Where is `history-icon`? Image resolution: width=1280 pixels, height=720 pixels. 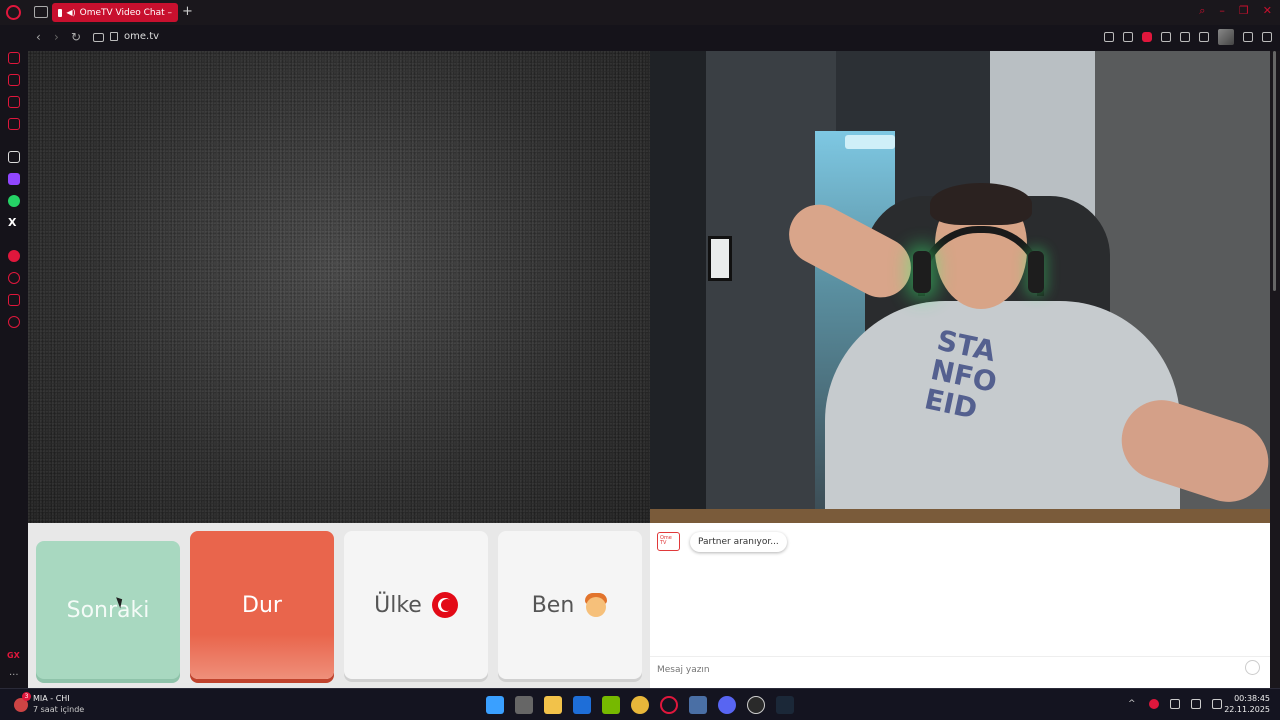
history-icon is located at coordinates (14, 278).